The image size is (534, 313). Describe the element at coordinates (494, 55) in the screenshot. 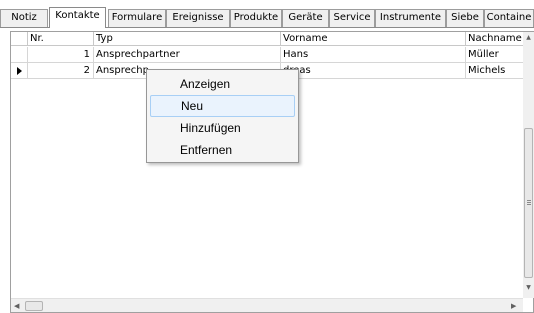

I see `cell-nachname: Müller` at that location.